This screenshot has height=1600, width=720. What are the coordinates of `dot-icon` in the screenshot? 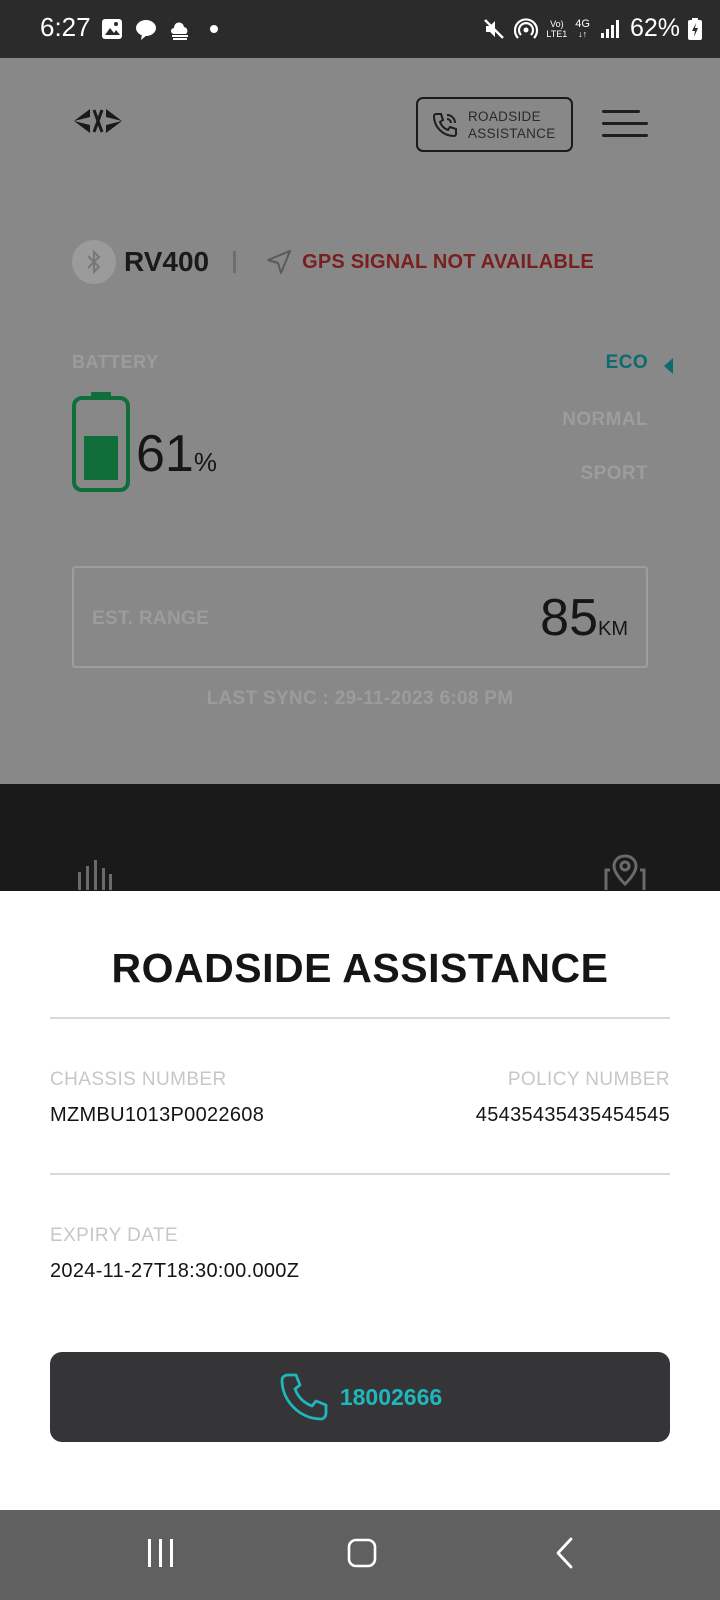 It's located at (214, 29).